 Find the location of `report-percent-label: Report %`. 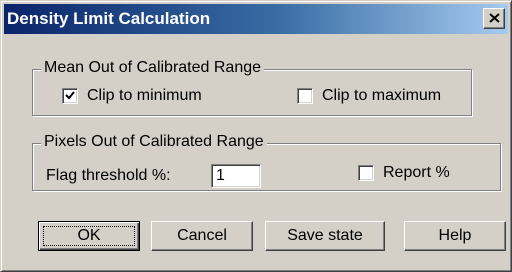

report-percent-label: Report % is located at coordinates (416, 172).